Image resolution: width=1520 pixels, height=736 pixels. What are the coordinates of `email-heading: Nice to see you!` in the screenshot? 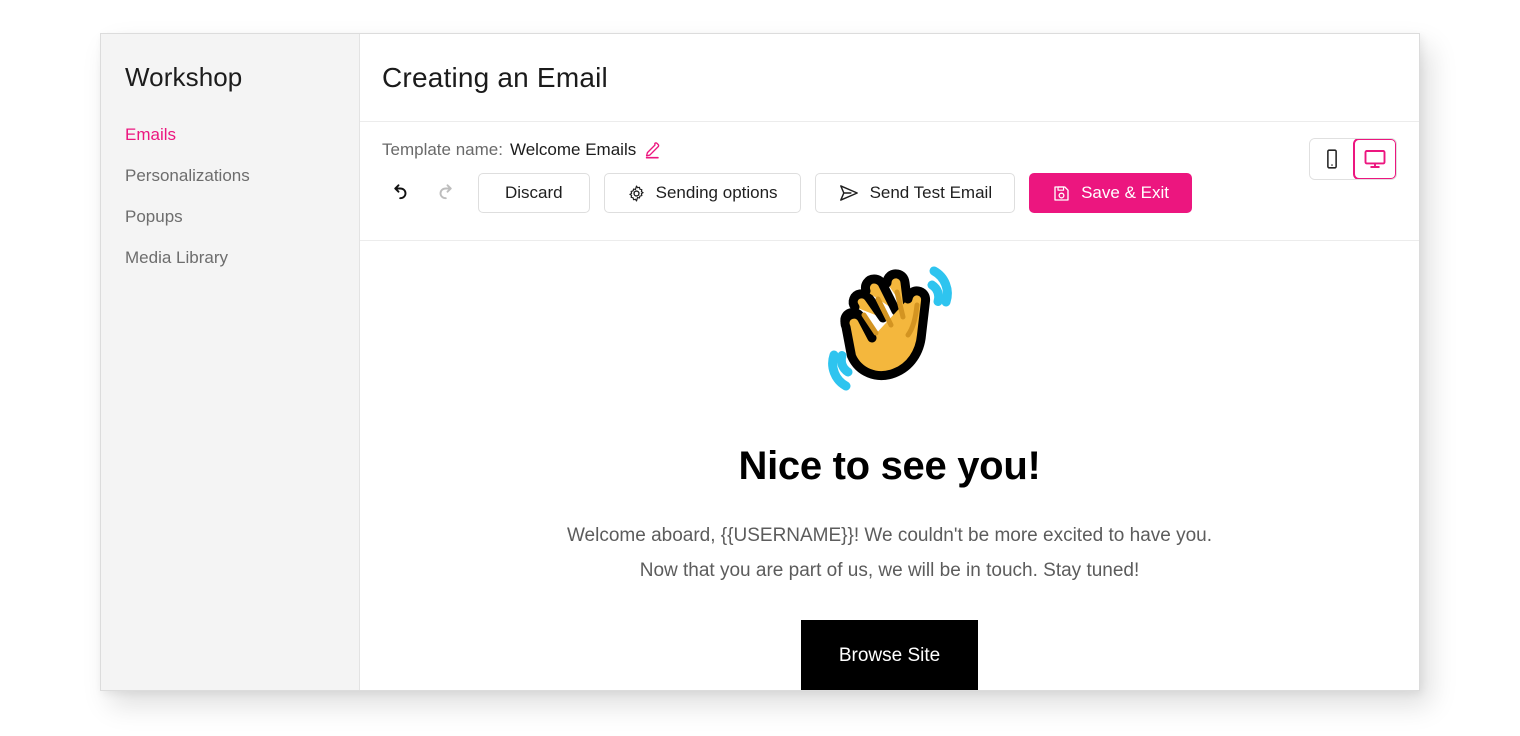 It's located at (889, 466).